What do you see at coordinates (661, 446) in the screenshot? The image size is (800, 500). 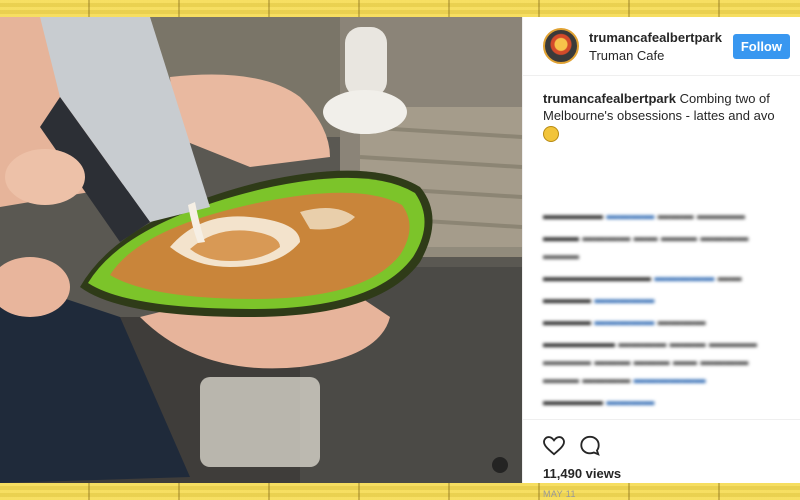 I see `action-icons` at bounding box center [661, 446].